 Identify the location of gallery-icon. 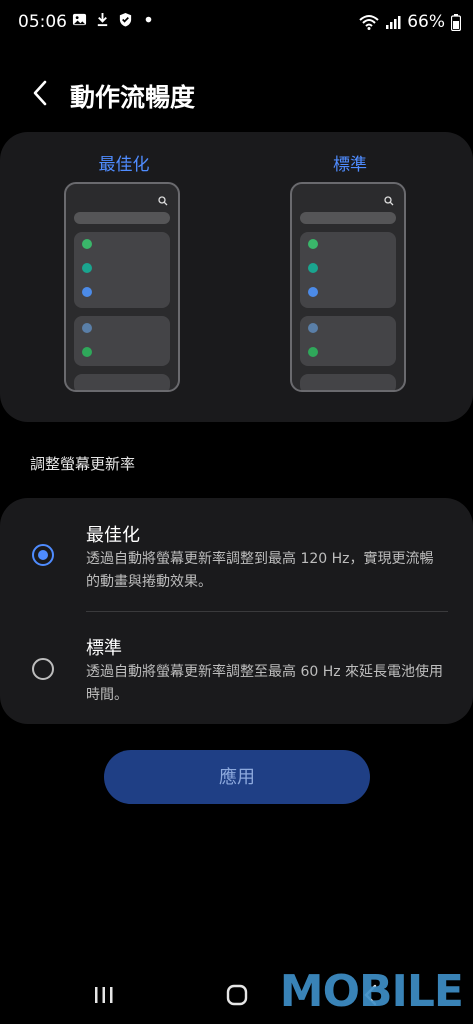
(79, 19).